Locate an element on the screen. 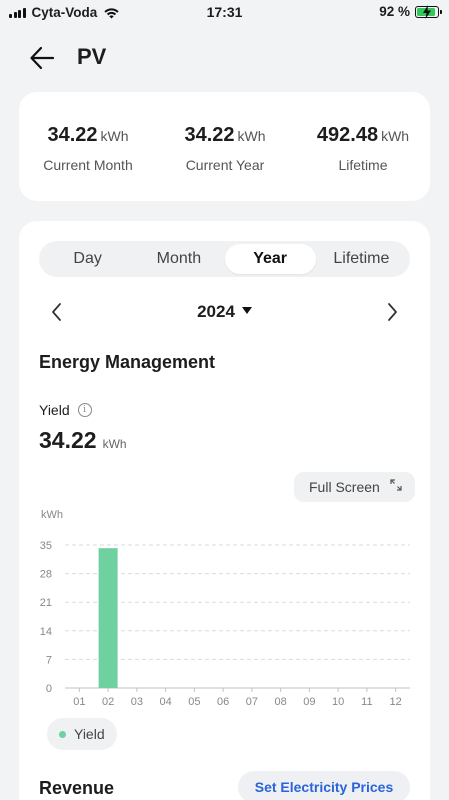 The height and width of the screenshot is (800, 449). x-tick-label: 12 is located at coordinates (396, 701).